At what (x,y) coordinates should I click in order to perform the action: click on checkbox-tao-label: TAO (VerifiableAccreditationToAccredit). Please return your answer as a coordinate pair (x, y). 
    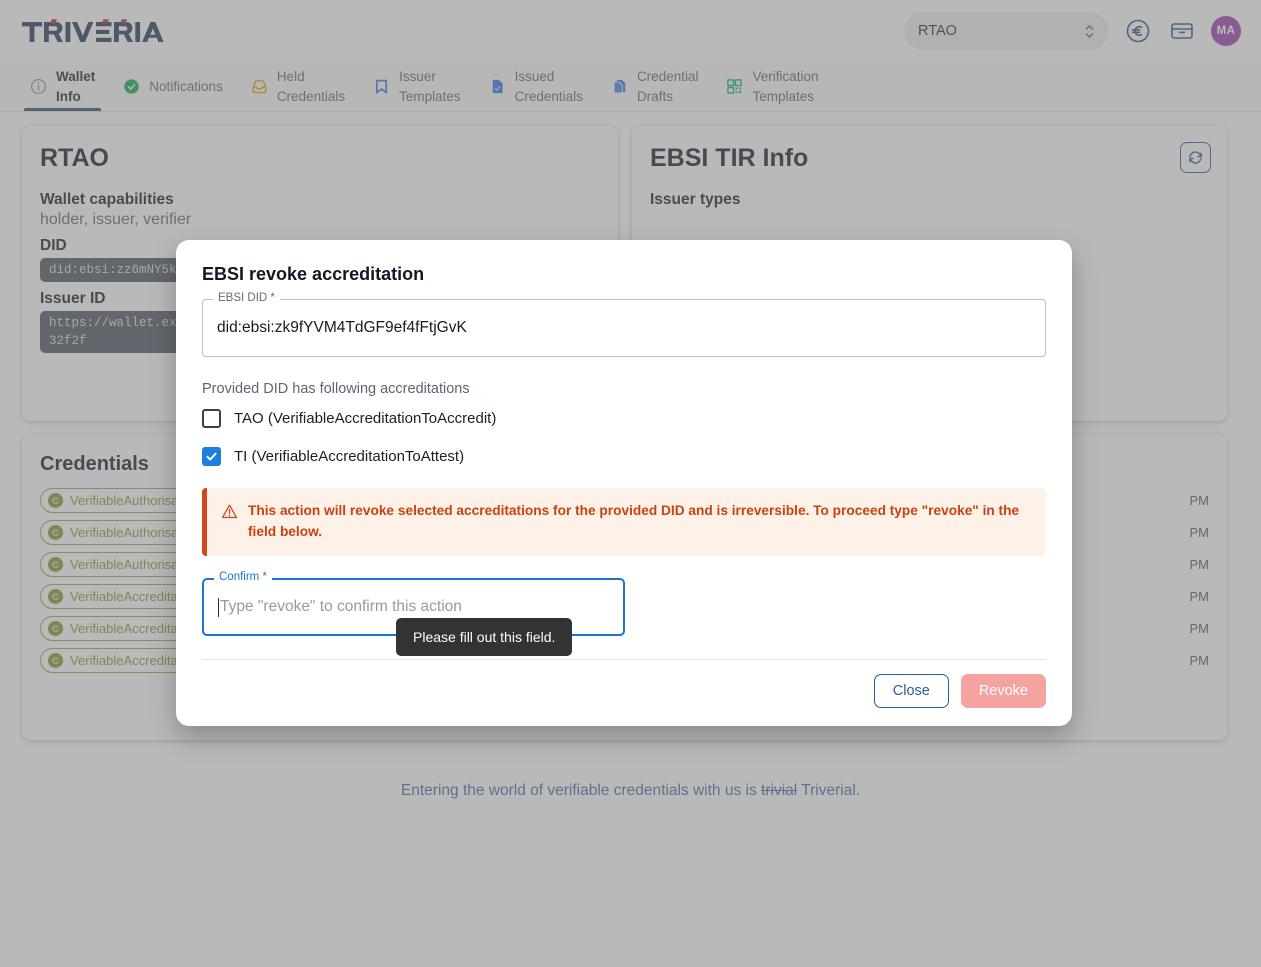
    Looking at the image, I should click on (365, 418).